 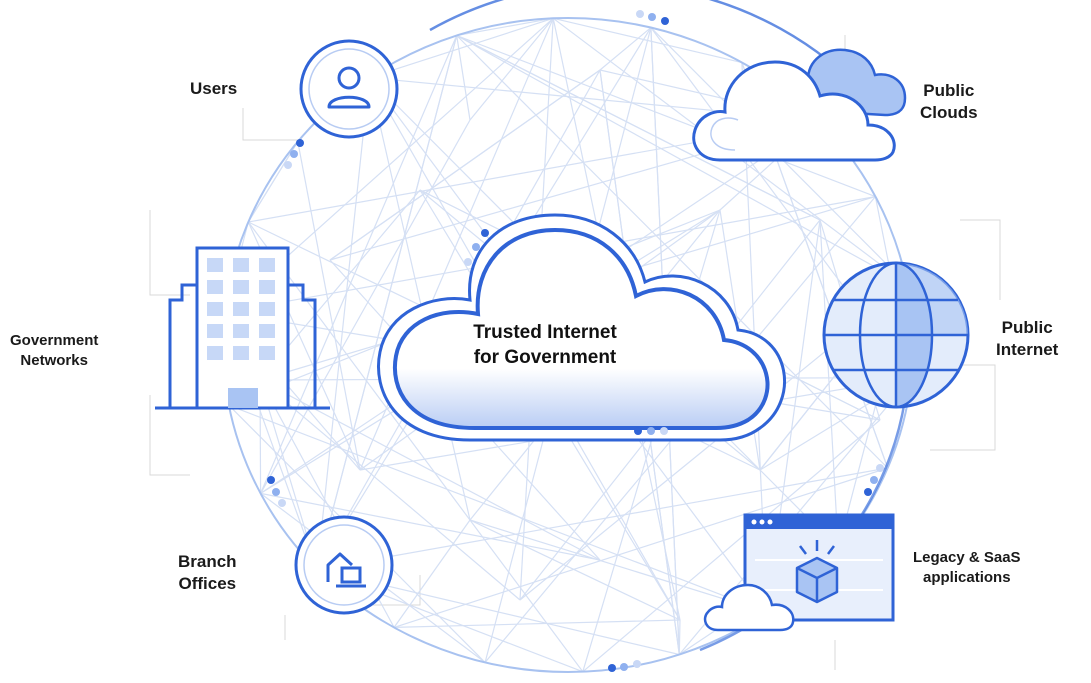 I want to click on government-networks-label: Government Networks, so click(x=54, y=351).